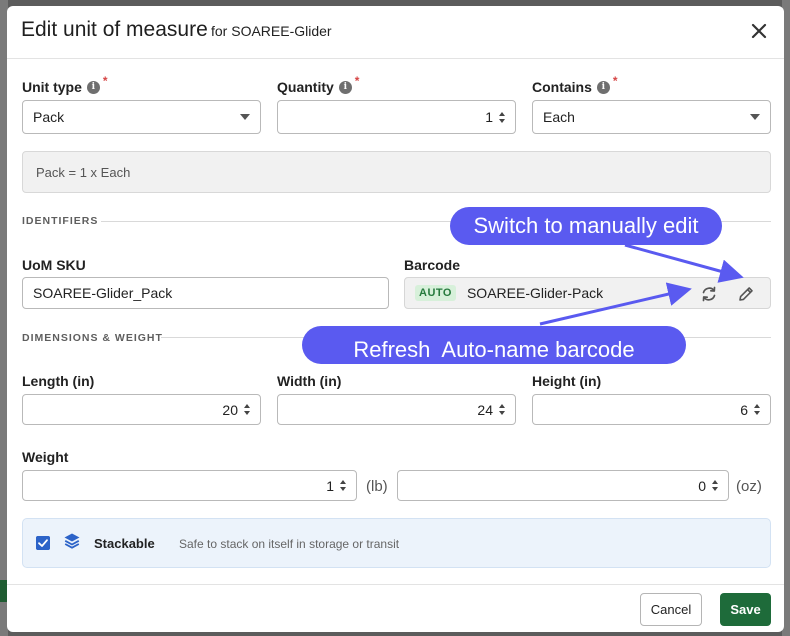 Image resolution: width=790 pixels, height=636 pixels. What do you see at coordinates (189, 485) in the screenshot?
I see `weight-lb-stepper: 1` at bounding box center [189, 485].